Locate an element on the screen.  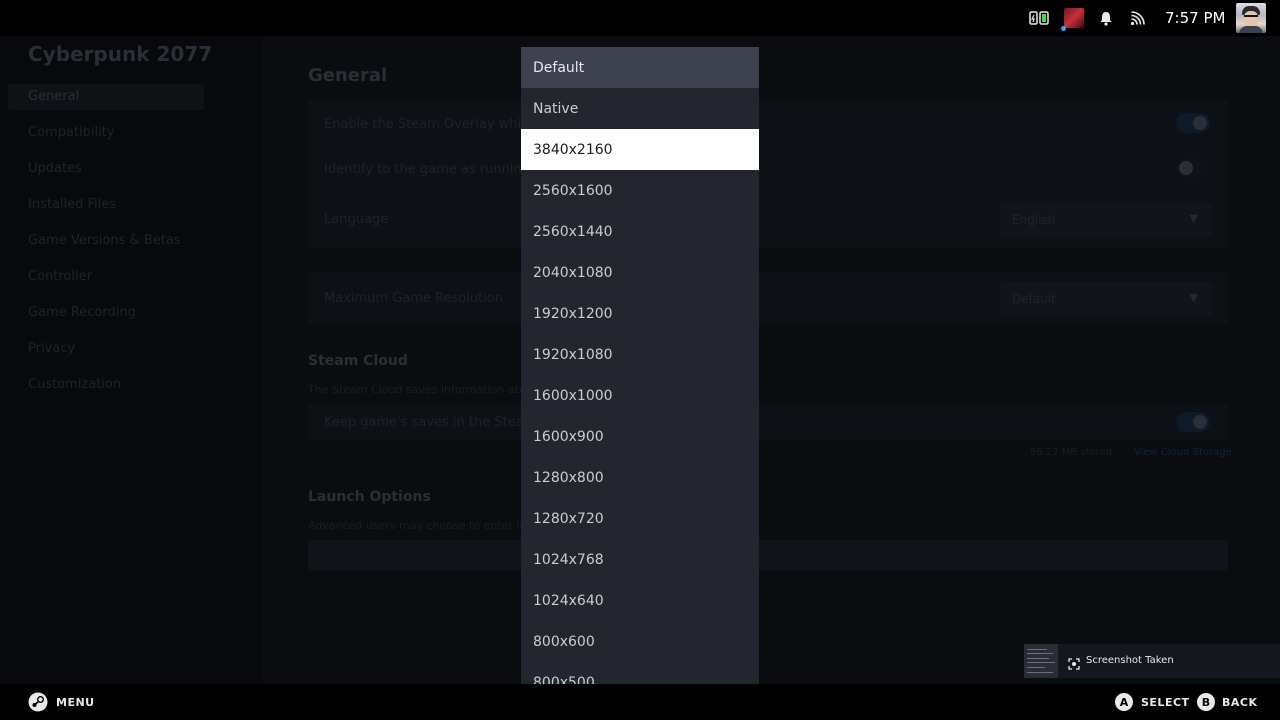
notification-bell-icon is located at coordinates (1106, 18).